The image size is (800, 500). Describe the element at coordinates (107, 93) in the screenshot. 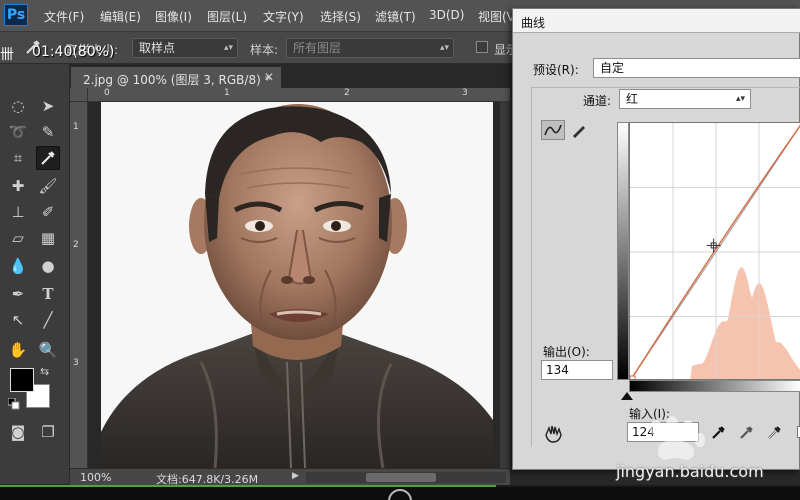

I see `ruler-tick: 0` at that location.